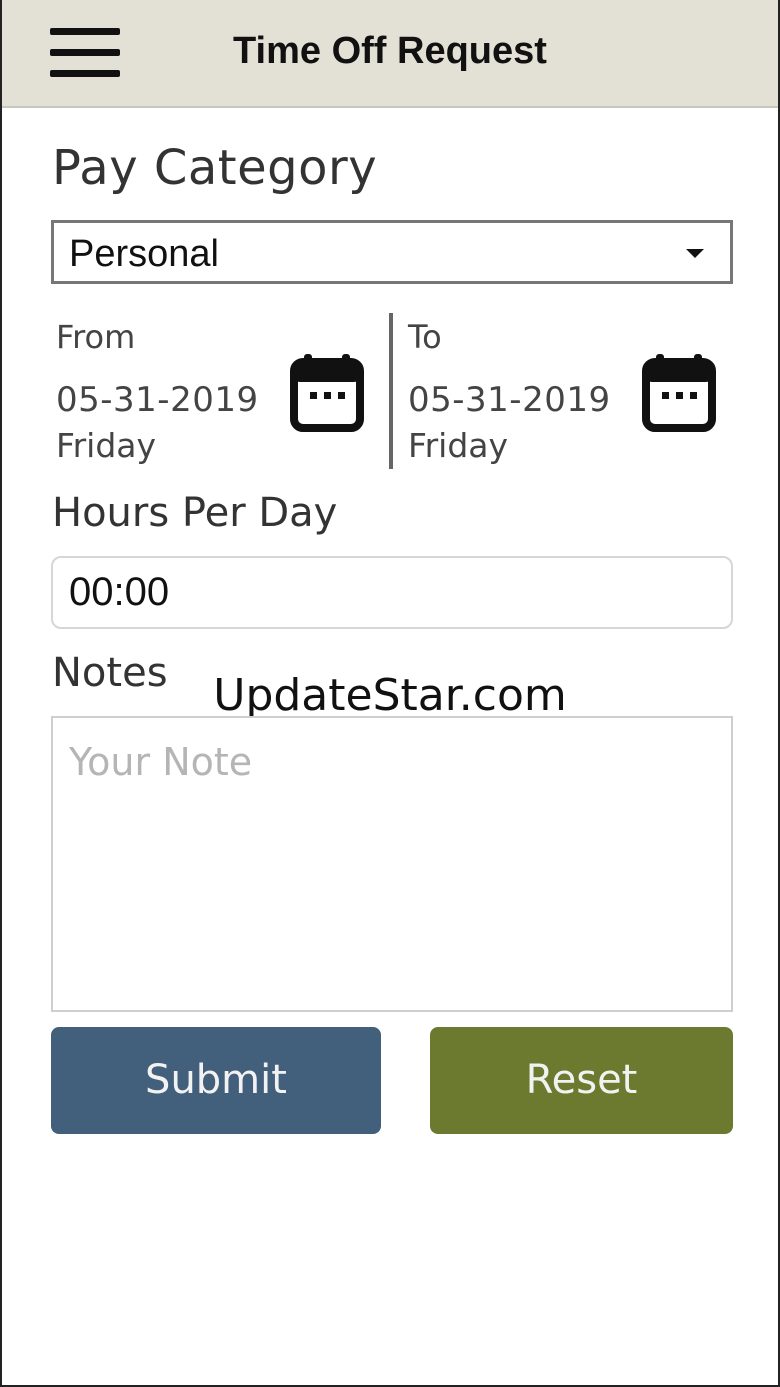 The image size is (780, 1387). I want to click on from-calendar-icon, so click(327, 392).